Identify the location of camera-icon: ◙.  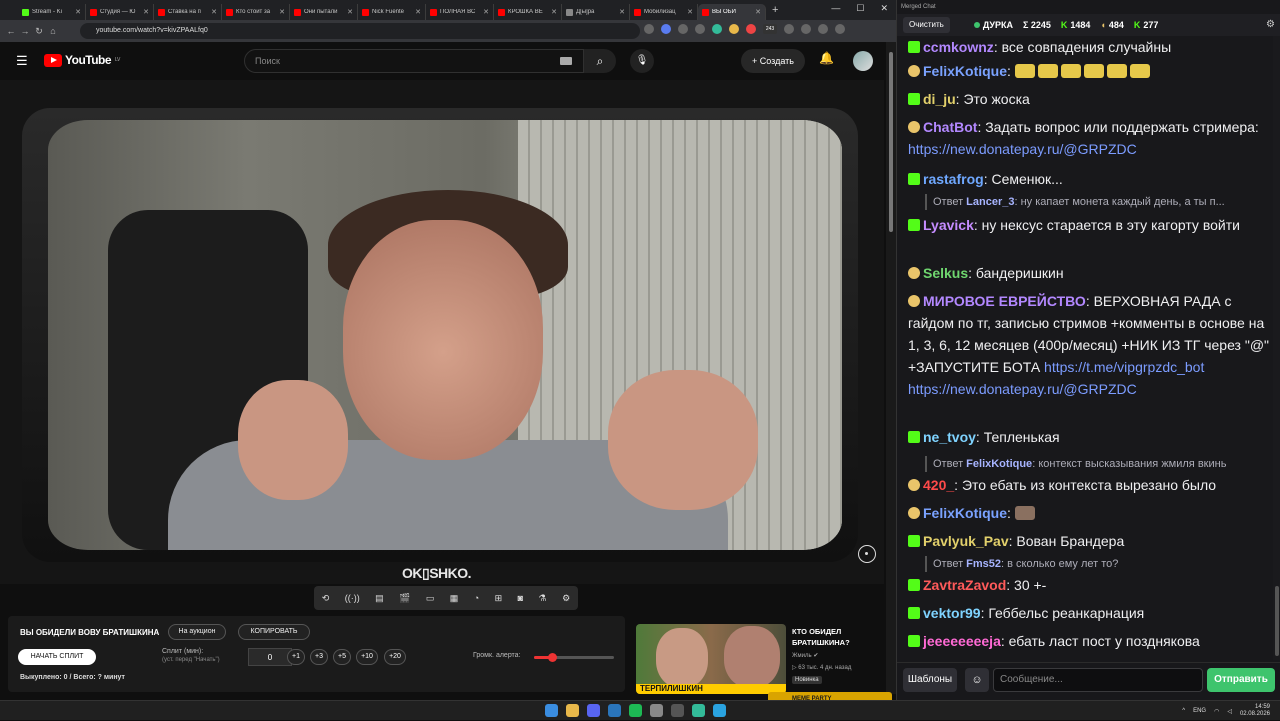
(520, 598).